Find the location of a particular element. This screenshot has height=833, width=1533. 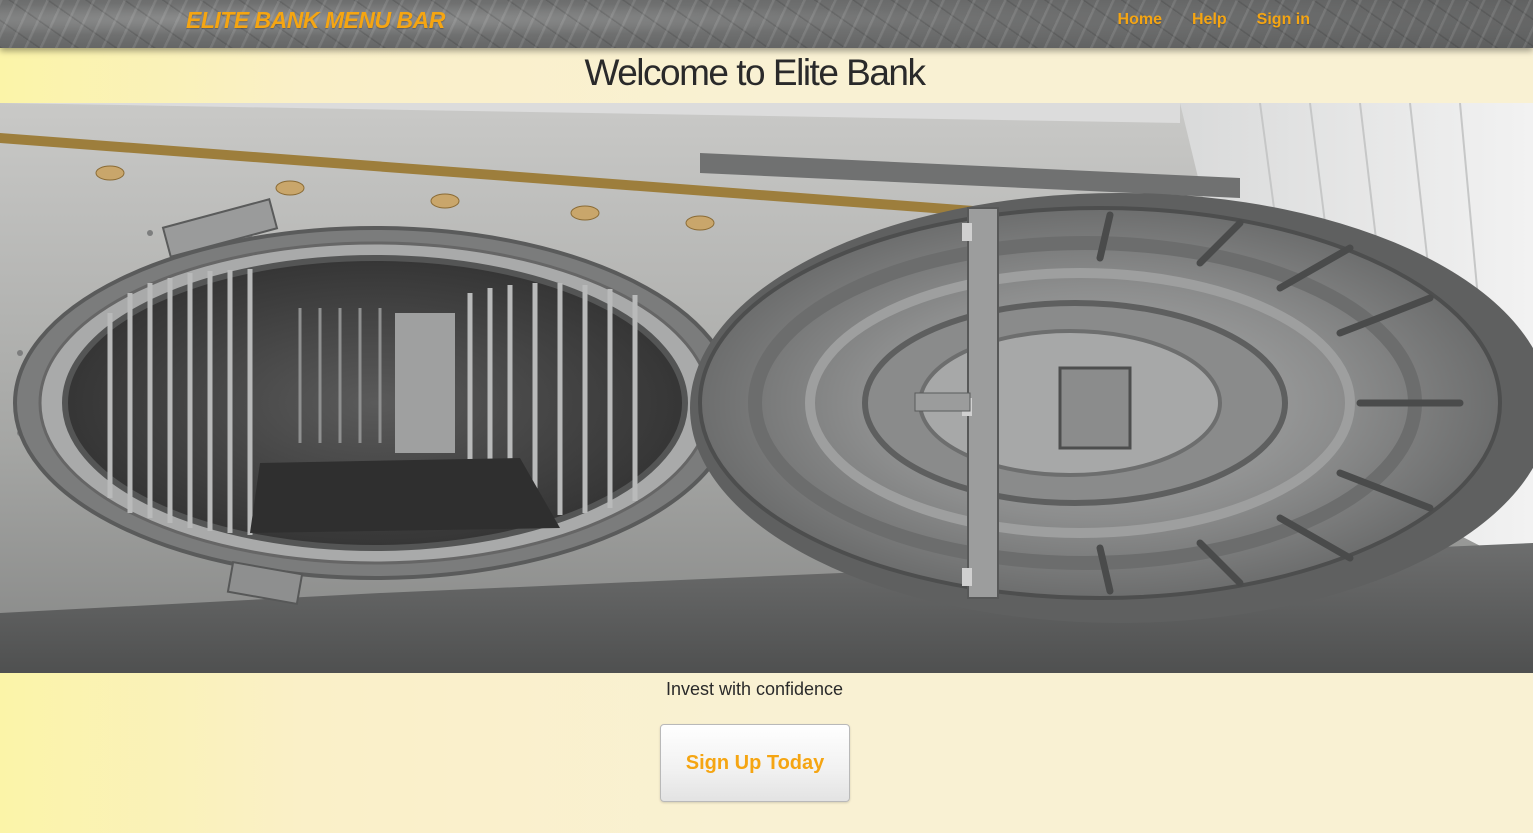

nav-link-help: Help is located at coordinates (1209, 20).